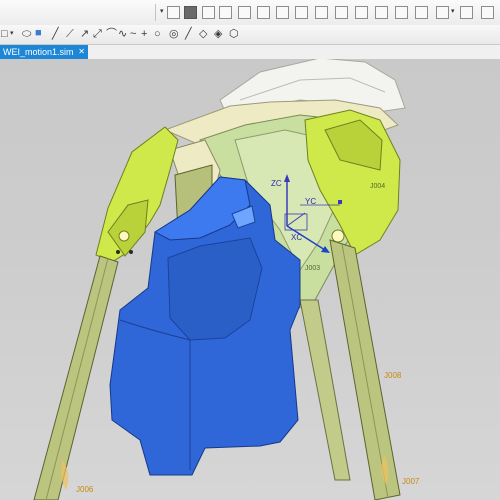 This screenshot has height=500, width=500. What do you see at coordinates (218, 34) in the screenshot?
I see `settings-icon: ◈` at bounding box center [218, 34].